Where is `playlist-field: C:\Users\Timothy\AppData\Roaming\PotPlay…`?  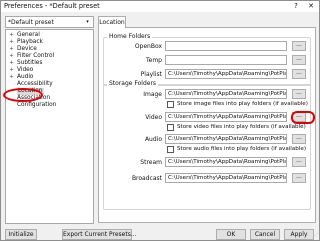
playlist-field: C:\Users\Timothy\AppData\Roaming\PotPlay… is located at coordinates (226, 74).